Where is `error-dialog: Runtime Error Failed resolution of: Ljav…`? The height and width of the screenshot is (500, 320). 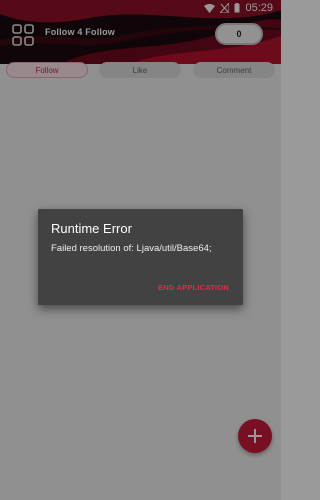 error-dialog: Runtime Error Failed resolution of: Ljav… is located at coordinates (140, 257).